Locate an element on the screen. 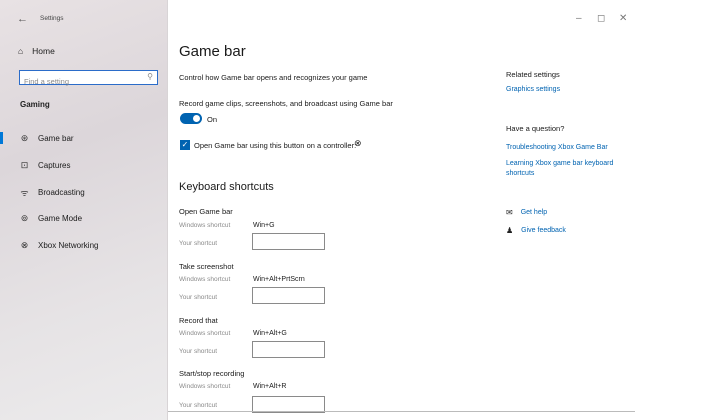  troubleshooting-link: Troubleshooting Xbox Game Bar is located at coordinates (557, 148).